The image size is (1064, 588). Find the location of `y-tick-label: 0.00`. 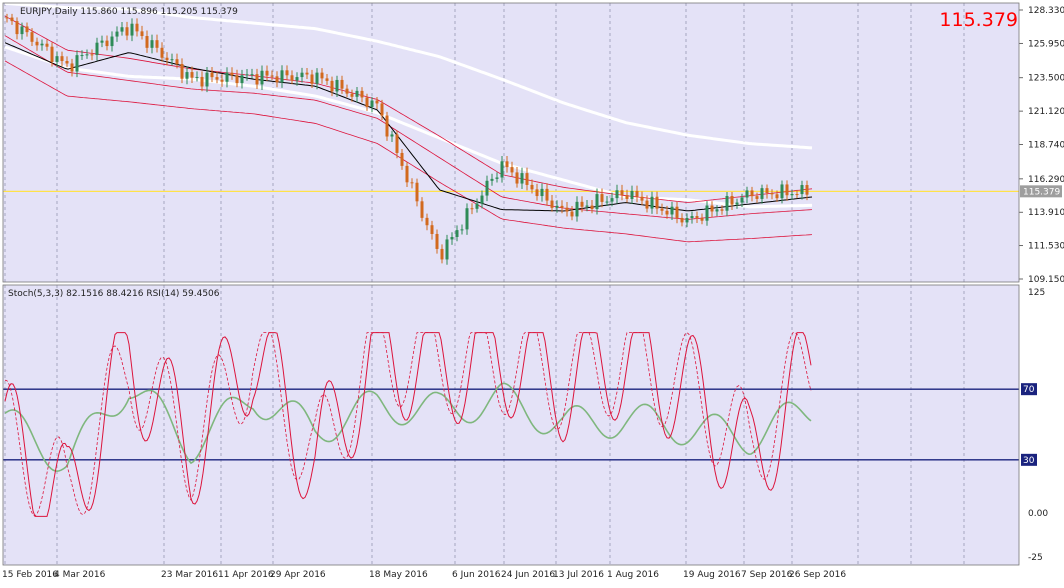

y-tick-label: 0.00 is located at coordinates (1038, 514).